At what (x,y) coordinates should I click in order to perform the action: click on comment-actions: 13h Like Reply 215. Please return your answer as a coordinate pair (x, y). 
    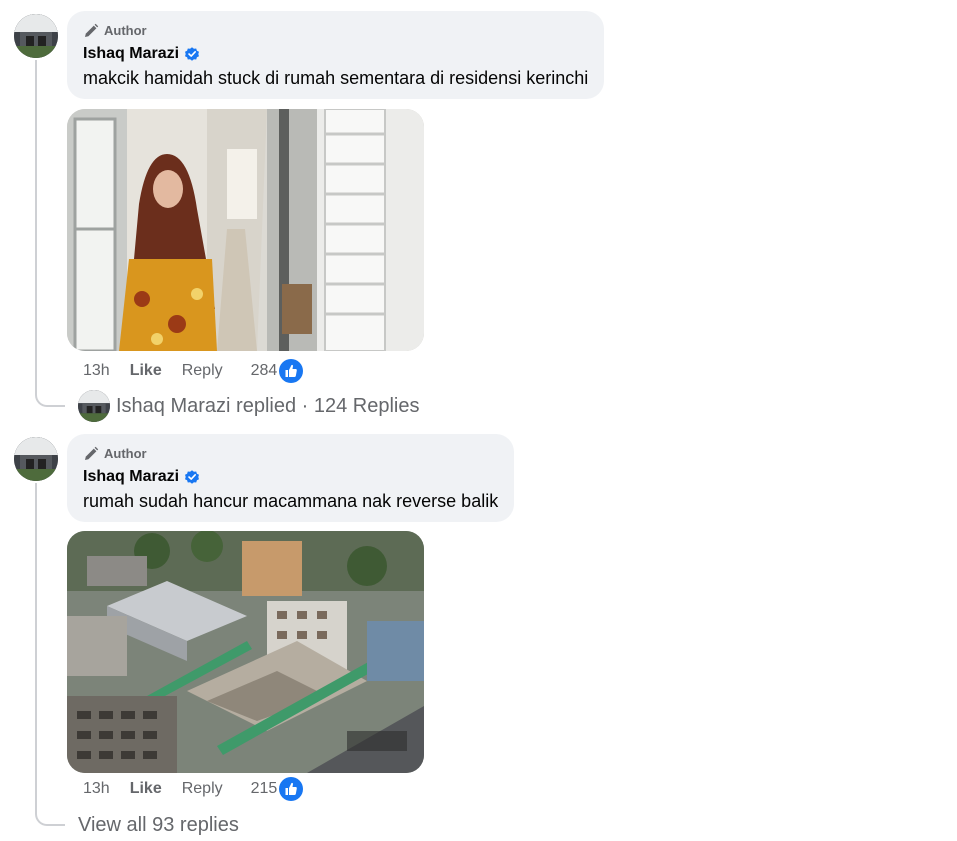
    Looking at the image, I should click on (193, 789).